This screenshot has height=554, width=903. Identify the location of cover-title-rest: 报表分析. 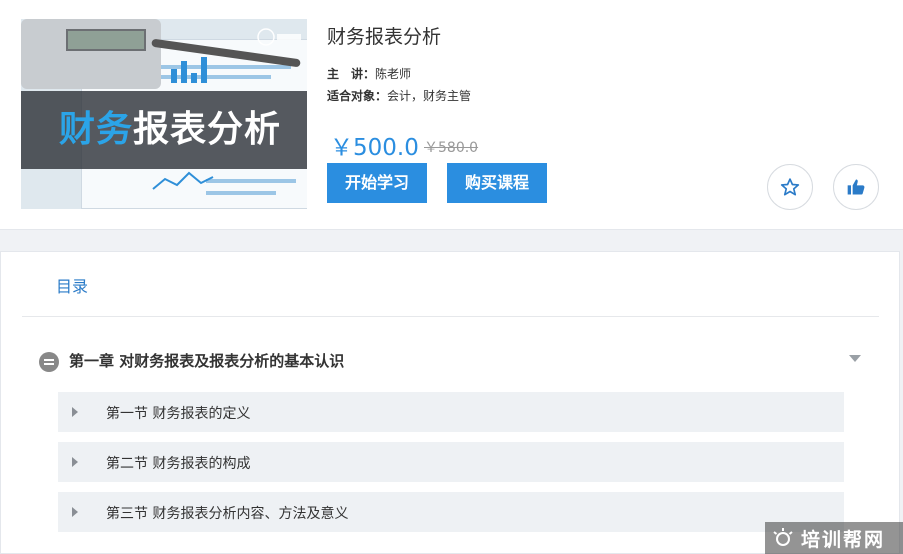
(207, 129).